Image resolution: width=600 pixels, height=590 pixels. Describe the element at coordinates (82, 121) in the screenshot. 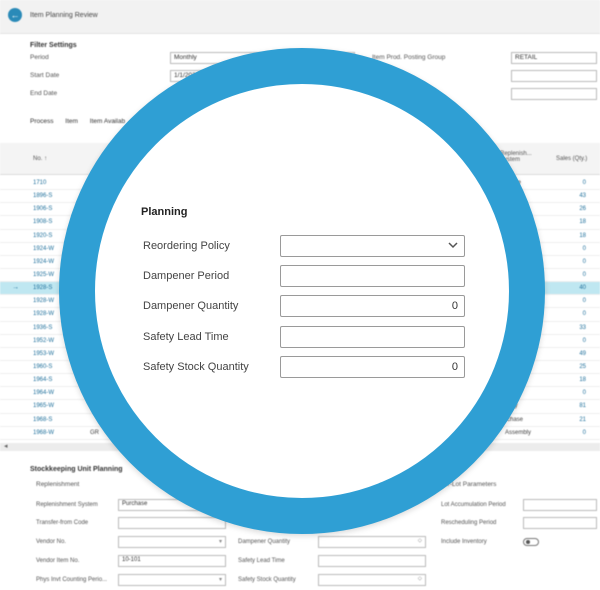

I see `action-bar: Process Item Item Availab` at that location.